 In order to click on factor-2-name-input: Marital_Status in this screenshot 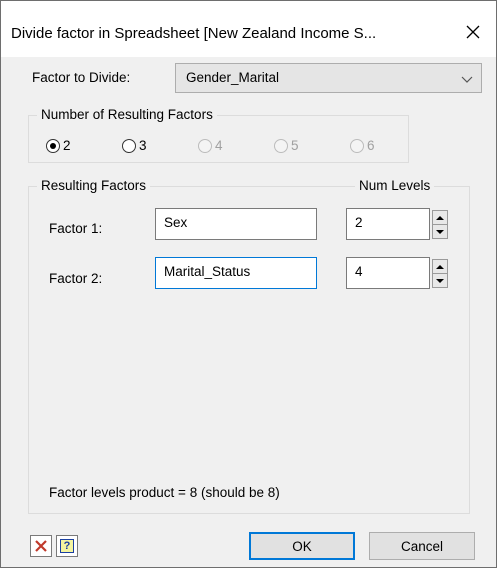, I will do `click(236, 273)`.